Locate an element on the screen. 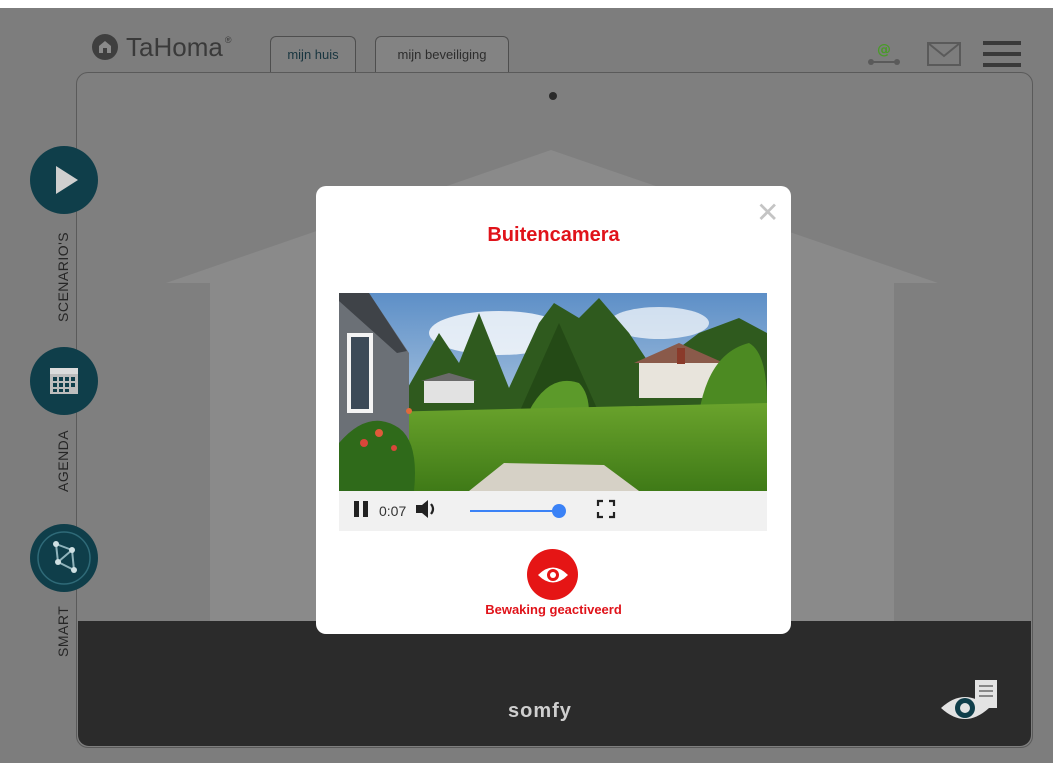 The width and height of the screenshot is (1053, 763). video-controls: 0:07 is located at coordinates (553, 511).